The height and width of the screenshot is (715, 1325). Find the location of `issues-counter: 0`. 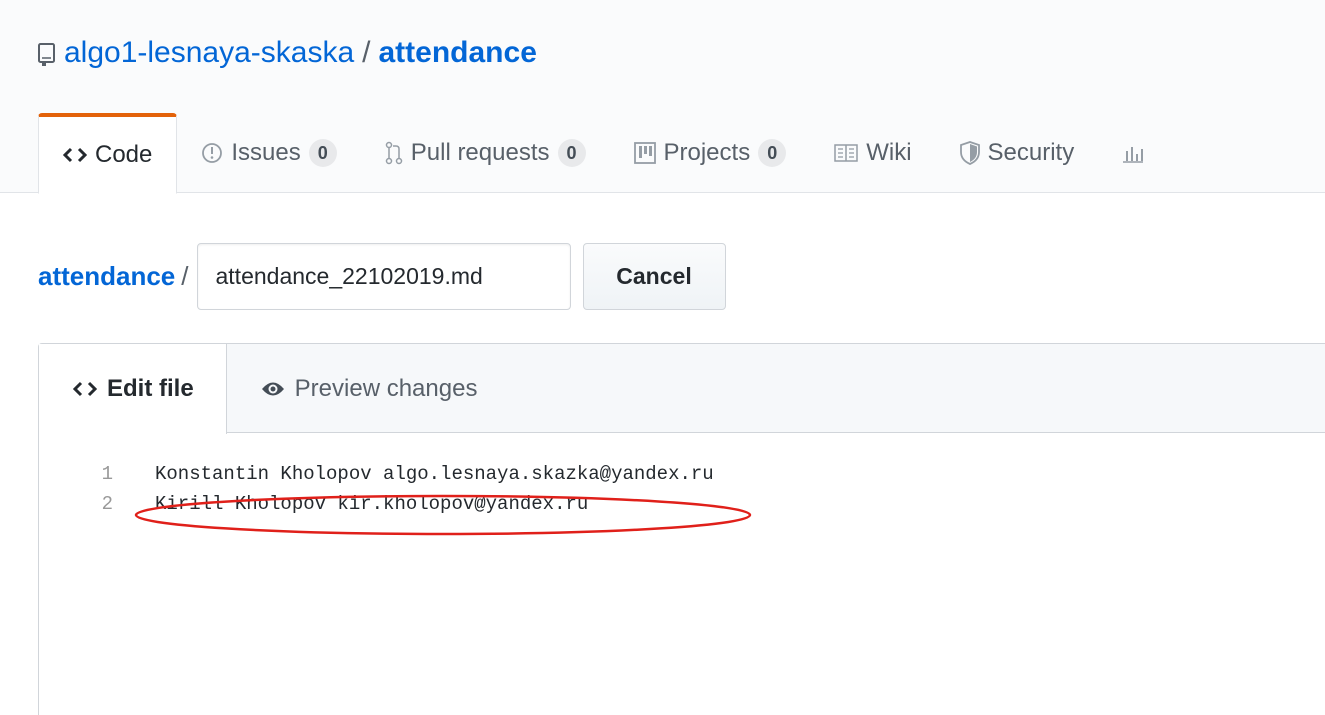

issues-counter: 0 is located at coordinates (322, 153).